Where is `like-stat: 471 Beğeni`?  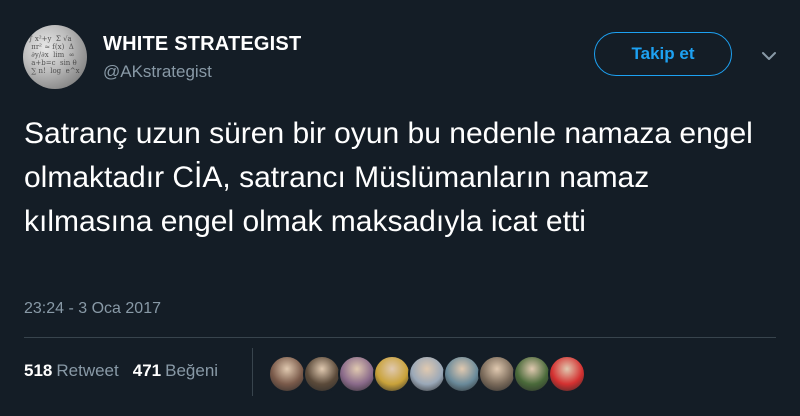
like-stat: 471 Beğeni is located at coordinates (175, 371).